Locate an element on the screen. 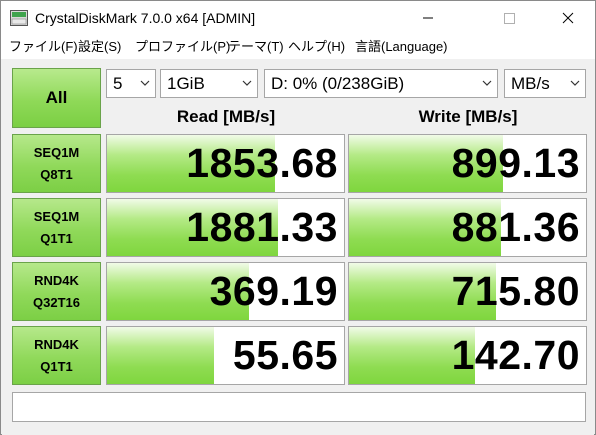 The width and height of the screenshot is (596, 435). seq1m-q8t1-button: SEQ1M Q8T1 is located at coordinates (56, 163).